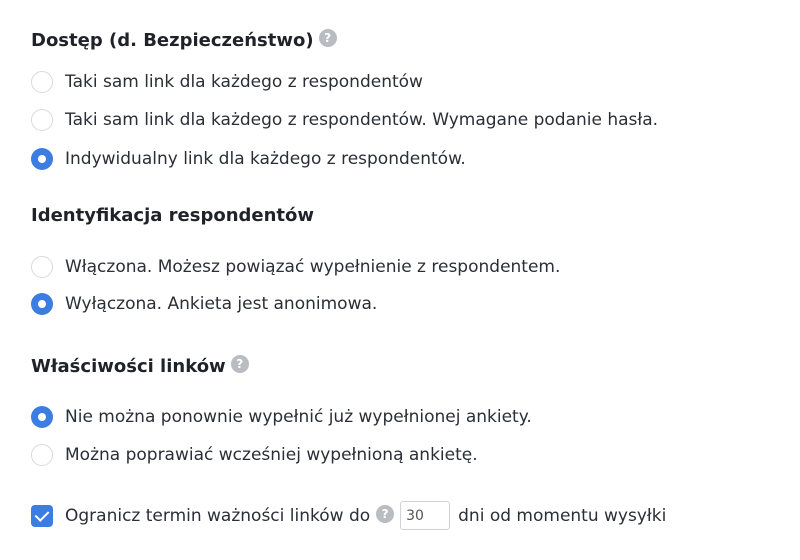 The image size is (800, 560). I want to click on link-properties-section-title: Właściwości linków ?, so click(140, 365).